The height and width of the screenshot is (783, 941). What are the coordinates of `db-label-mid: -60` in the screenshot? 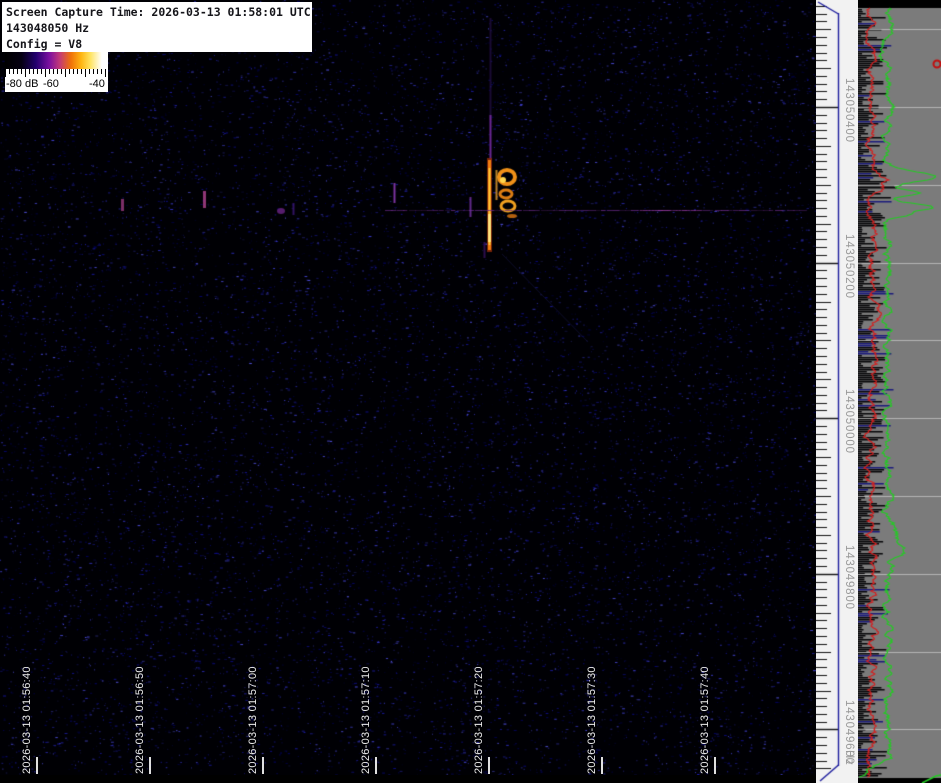 It's located at (51, 84).